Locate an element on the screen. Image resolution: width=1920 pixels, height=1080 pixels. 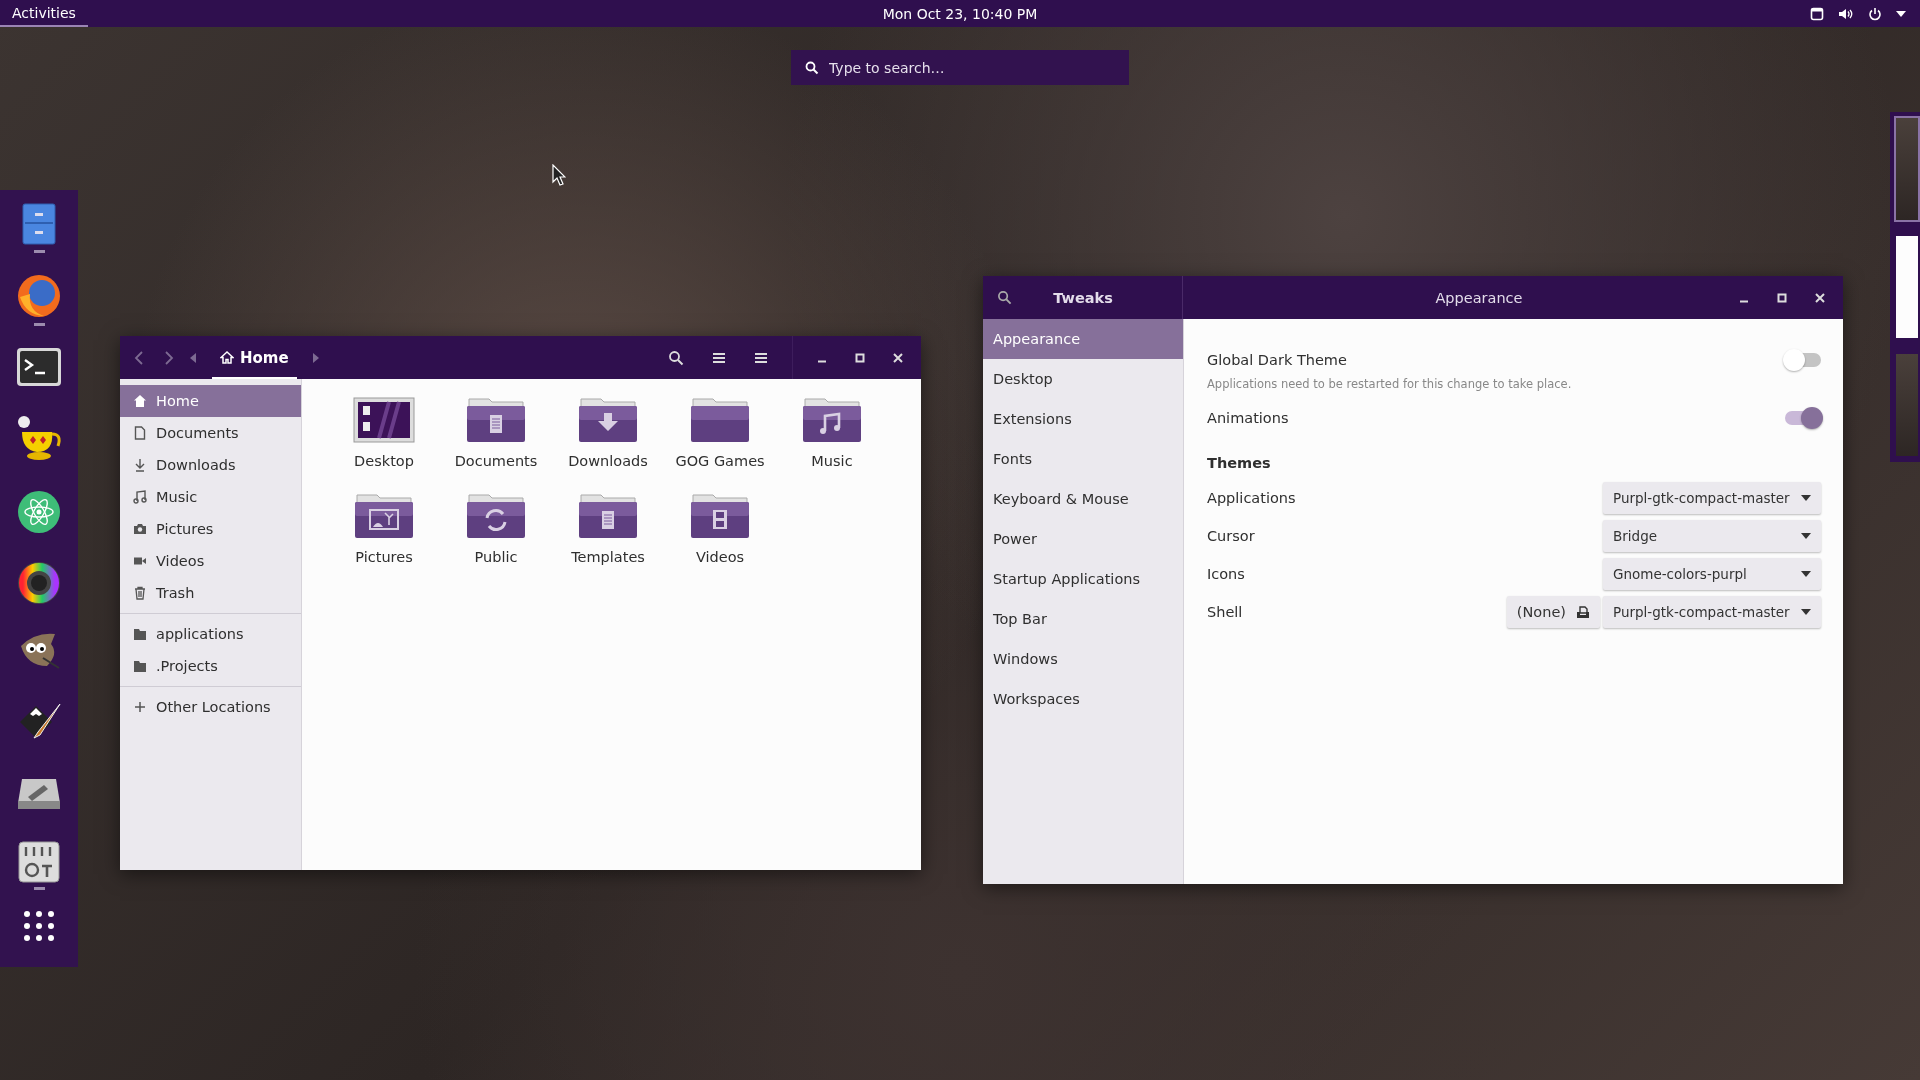
folder-item: Public is located at coordinates (496, 539).